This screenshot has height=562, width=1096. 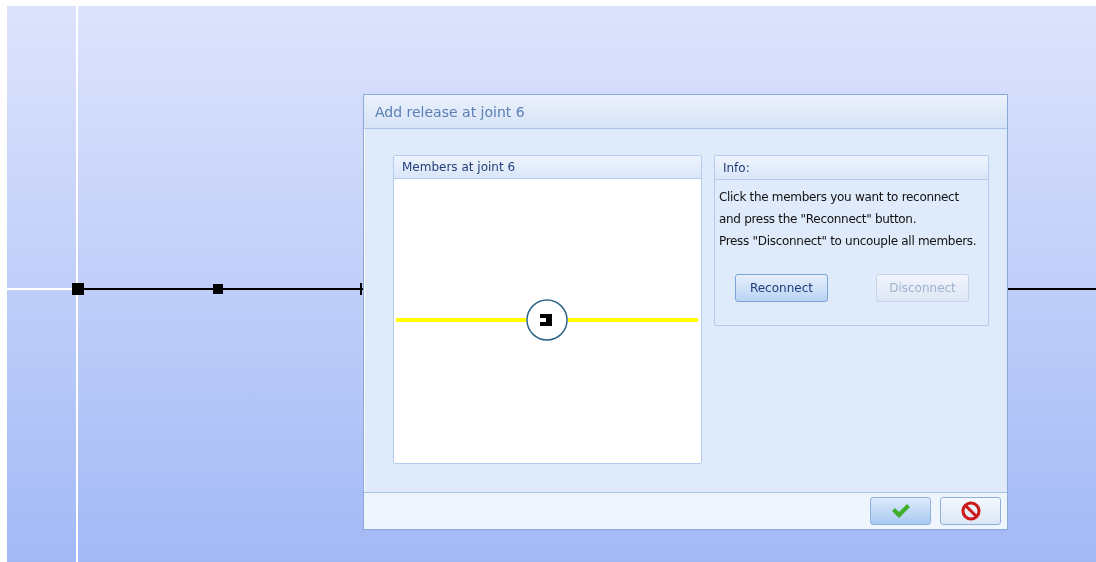 What do you see at coordinates (851, 168) in the screenshot?
I see `panel-title: Info:` at bounding box center [851, 168].